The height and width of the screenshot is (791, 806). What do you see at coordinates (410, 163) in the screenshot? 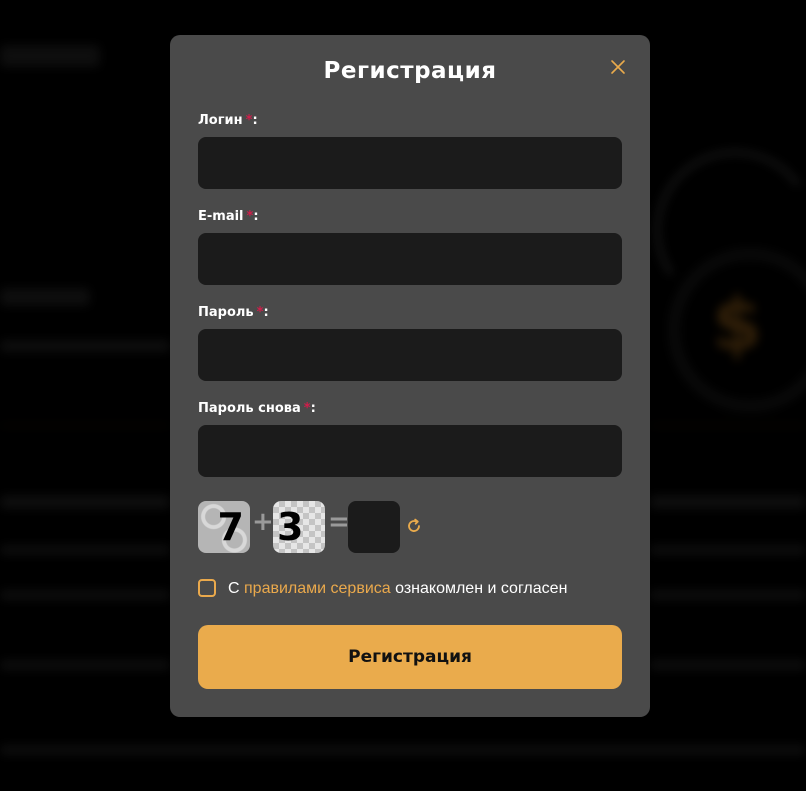
I see `login-input` at bounding box center [410, 163].